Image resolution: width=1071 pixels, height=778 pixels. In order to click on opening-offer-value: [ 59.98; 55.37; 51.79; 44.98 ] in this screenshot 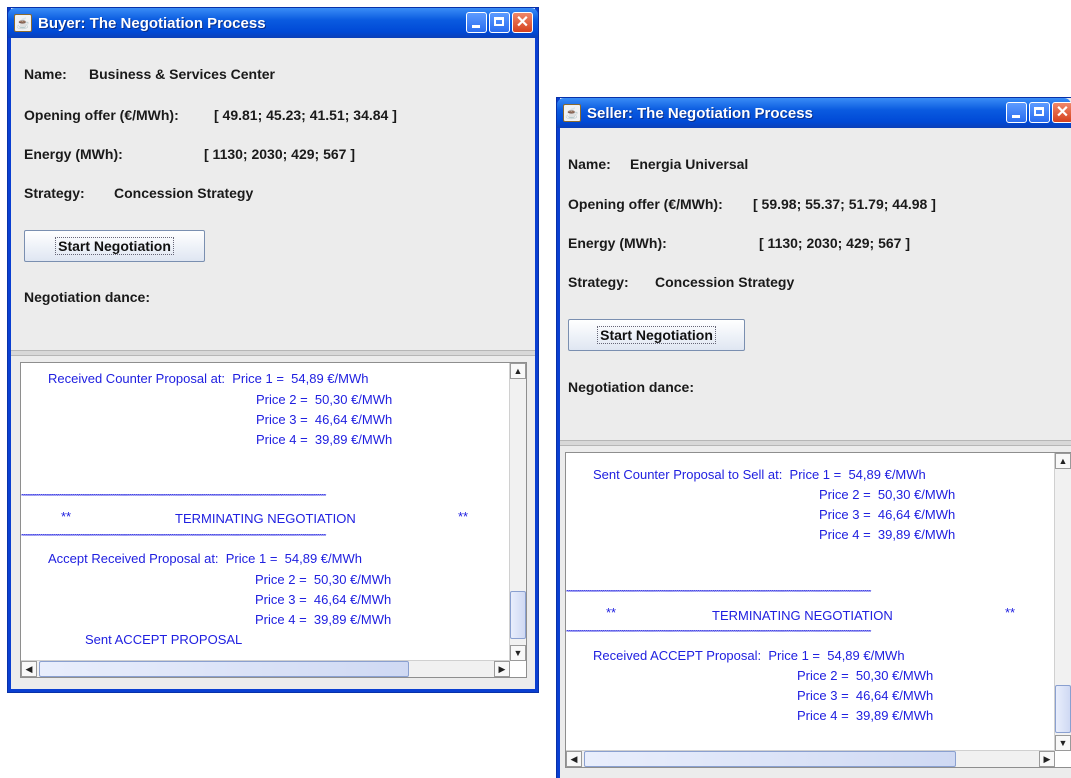, I will do `click(844, 204)`.